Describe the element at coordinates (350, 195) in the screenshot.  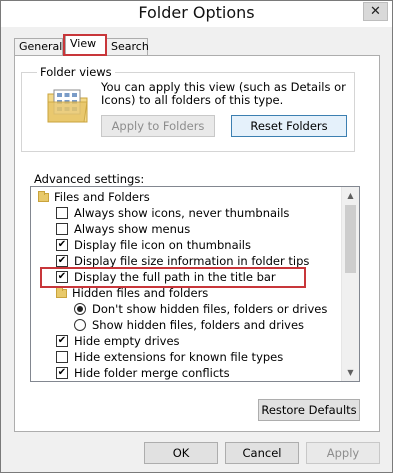
I see `scroll-up-arrow-icon: ▲` at that location.